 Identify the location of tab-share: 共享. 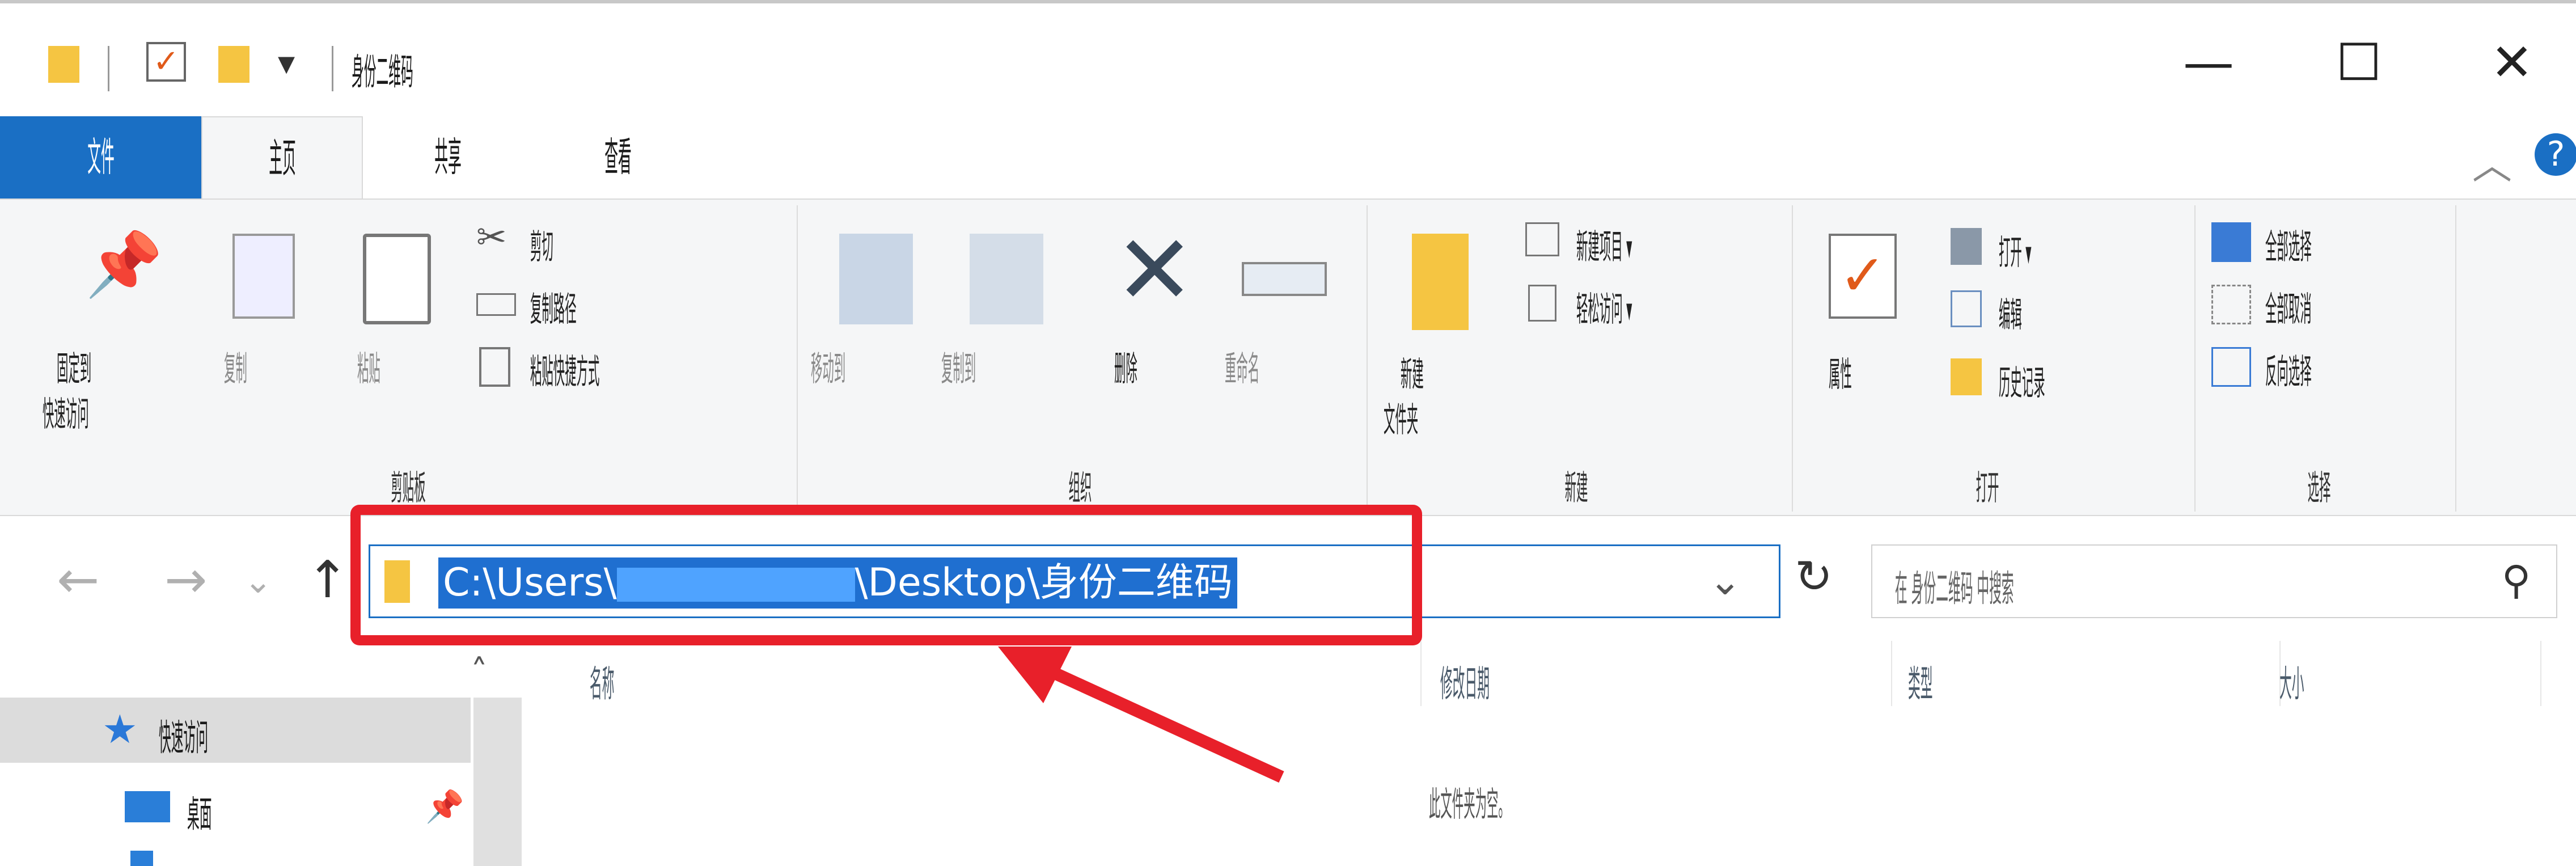
(448, 157).